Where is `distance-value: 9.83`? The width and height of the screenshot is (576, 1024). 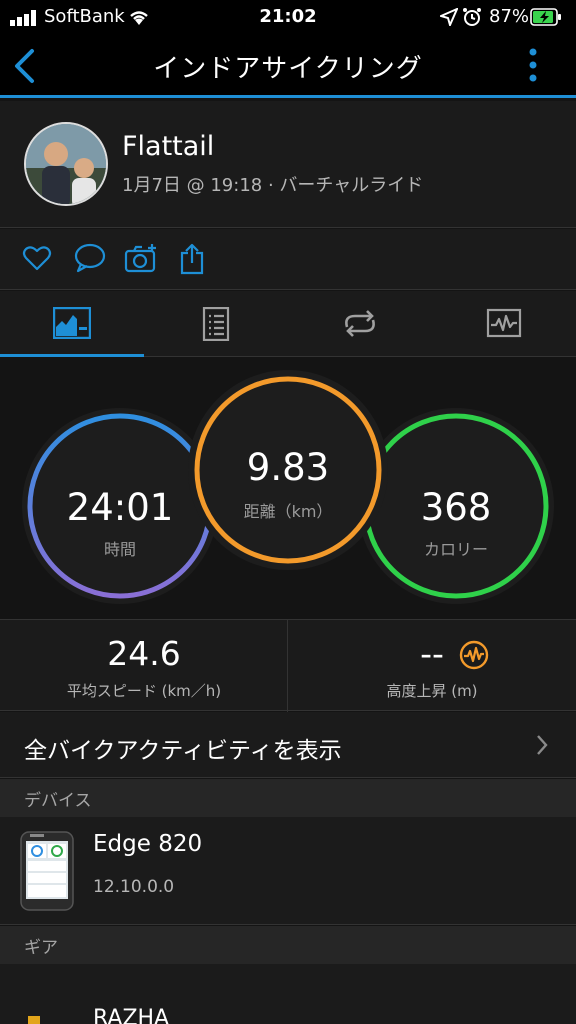
distance-value: 9.83 is located at coordinates (288, 467).